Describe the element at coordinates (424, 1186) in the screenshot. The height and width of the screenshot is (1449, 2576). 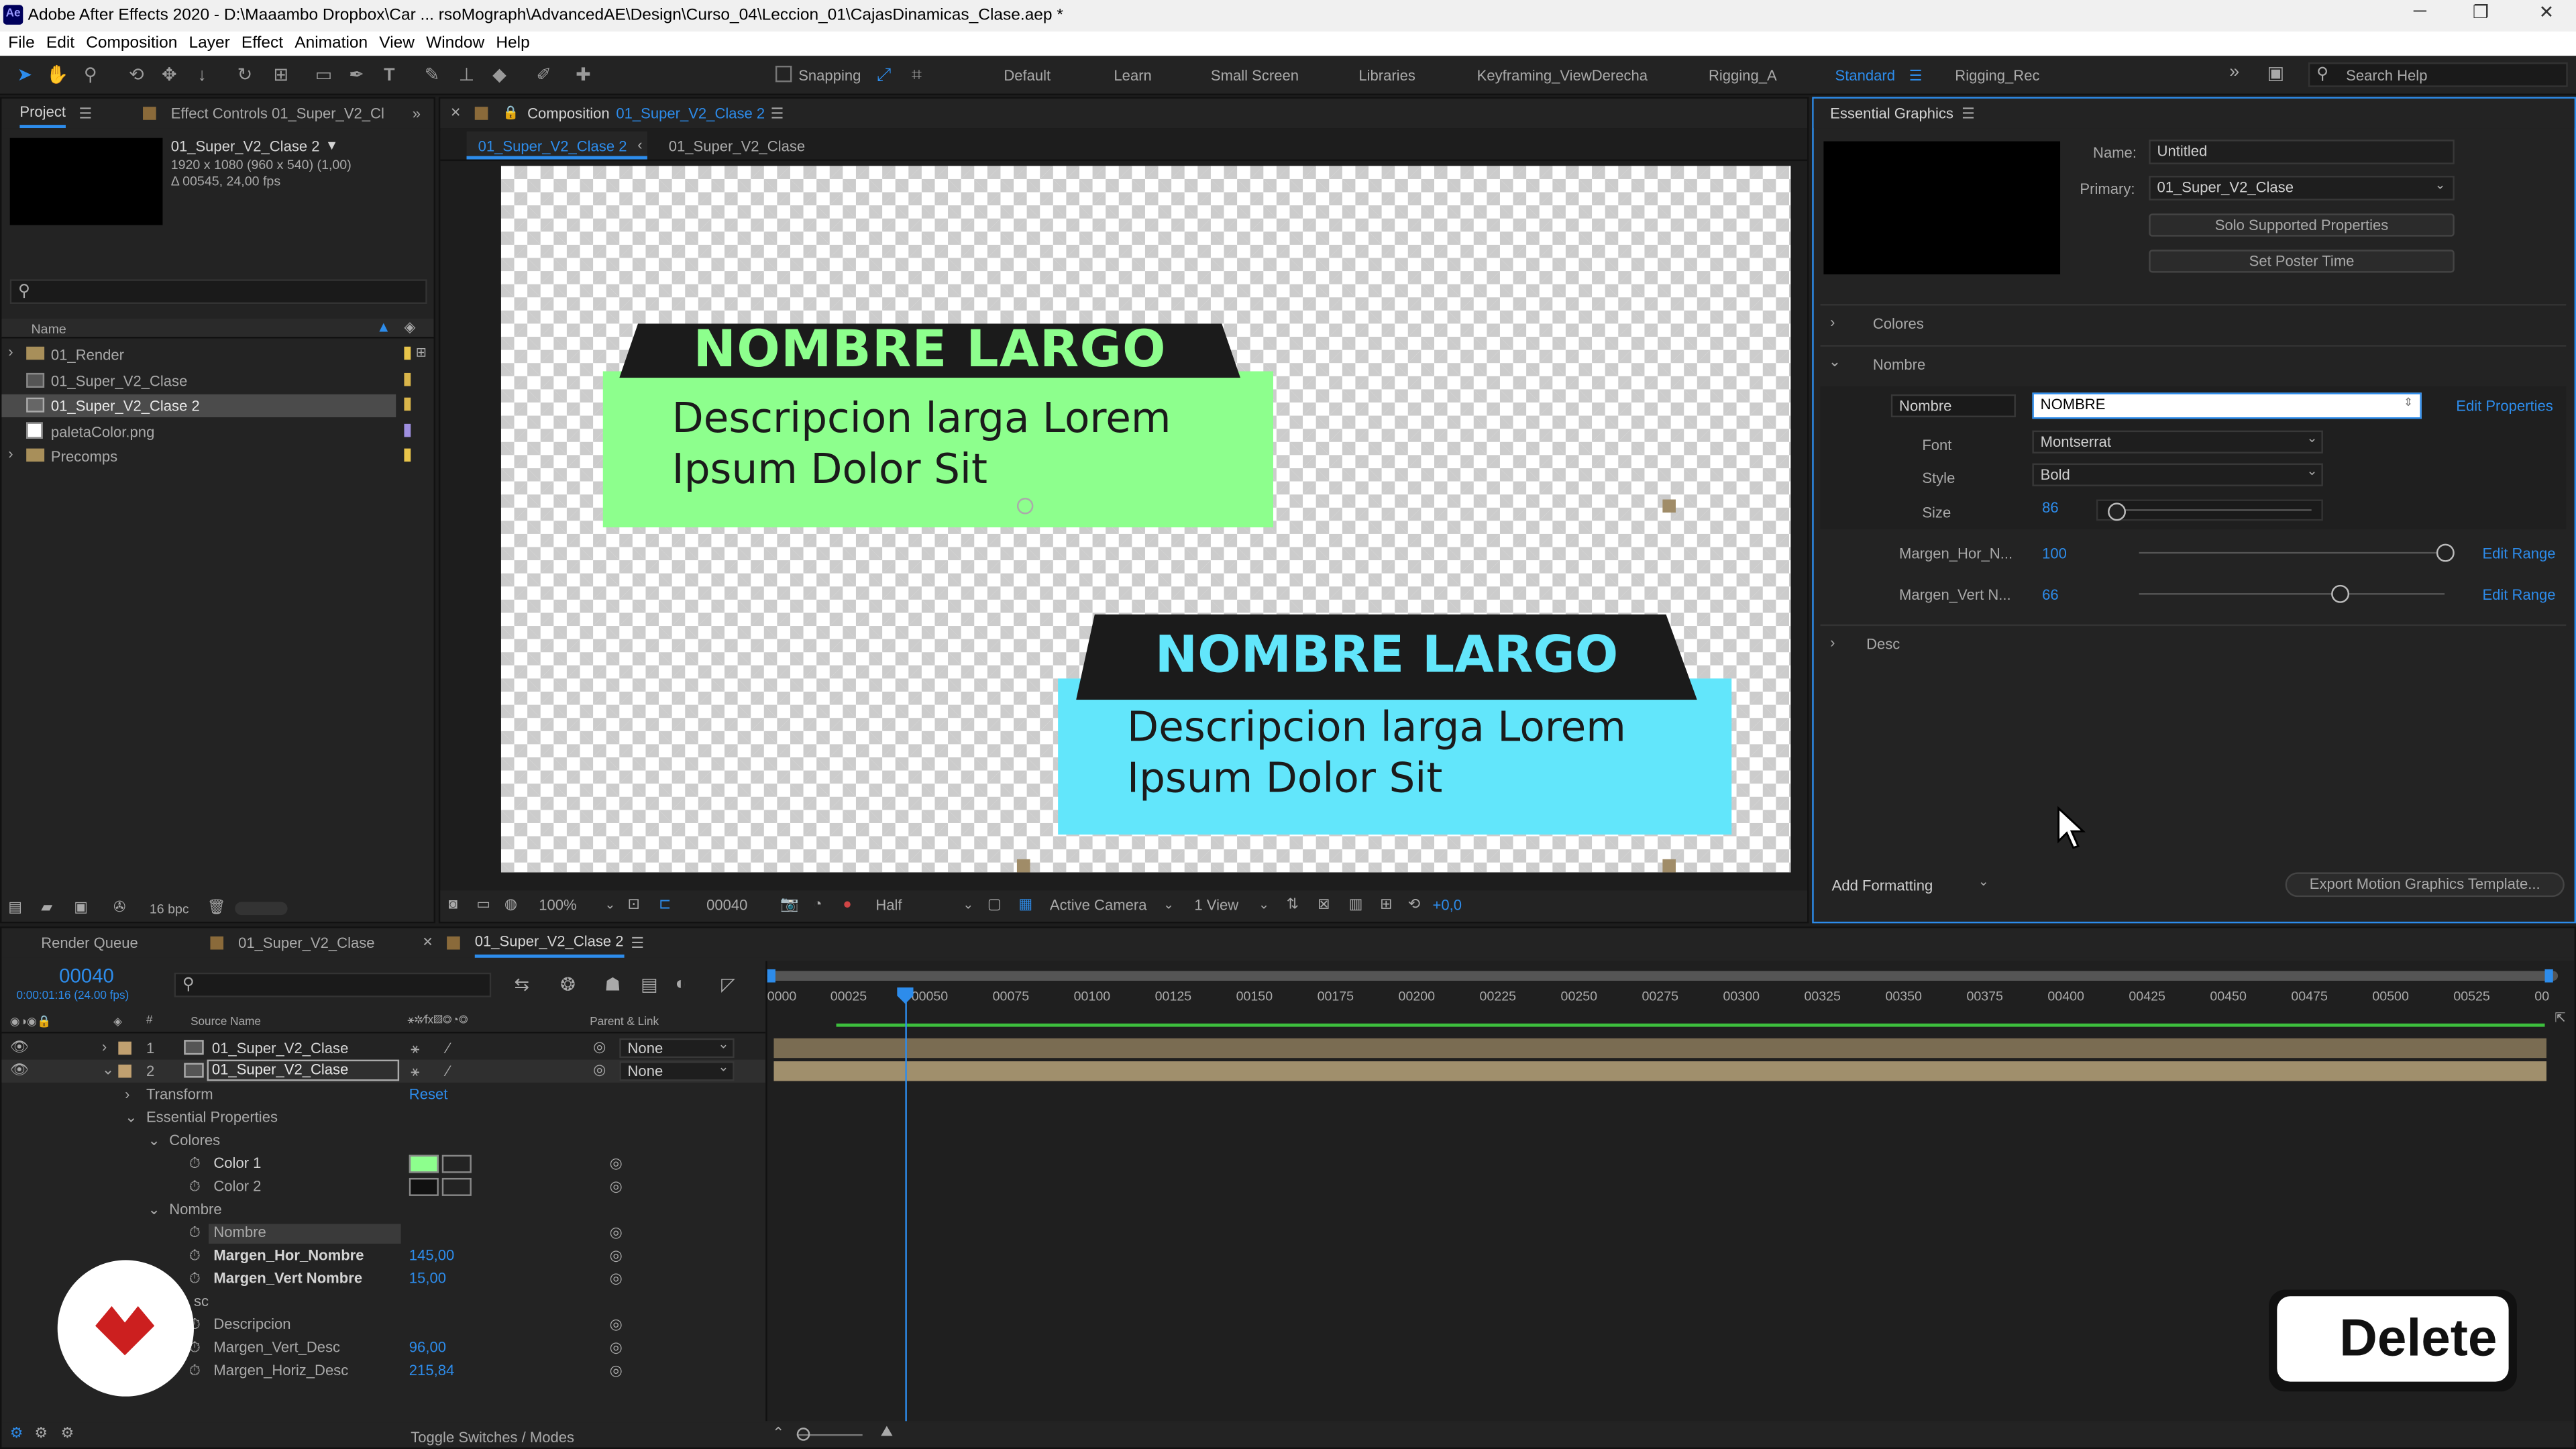
I see `color-swatch` at that location.